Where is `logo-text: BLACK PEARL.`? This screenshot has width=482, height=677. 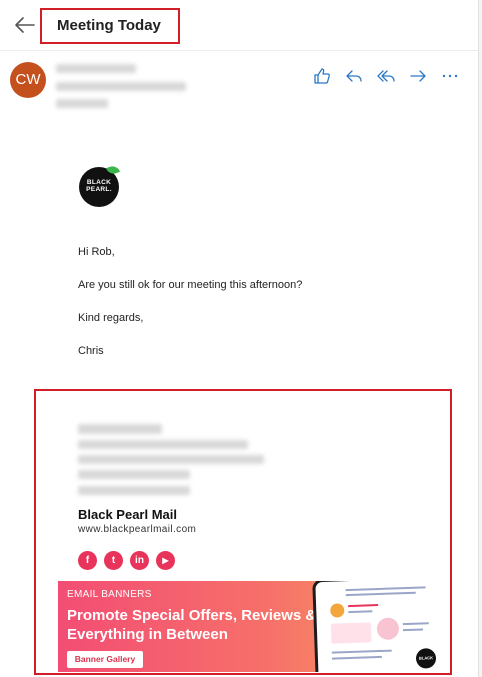 logo-text: BLACK PEARL. is located at coordinates (99, 186).